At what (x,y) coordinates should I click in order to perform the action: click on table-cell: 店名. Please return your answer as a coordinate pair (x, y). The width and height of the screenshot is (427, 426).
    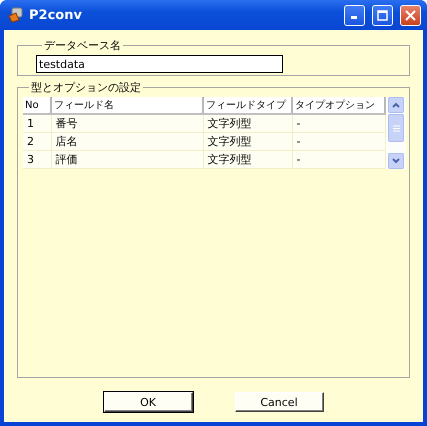
    Looking at the image, I should click on (127, 141).